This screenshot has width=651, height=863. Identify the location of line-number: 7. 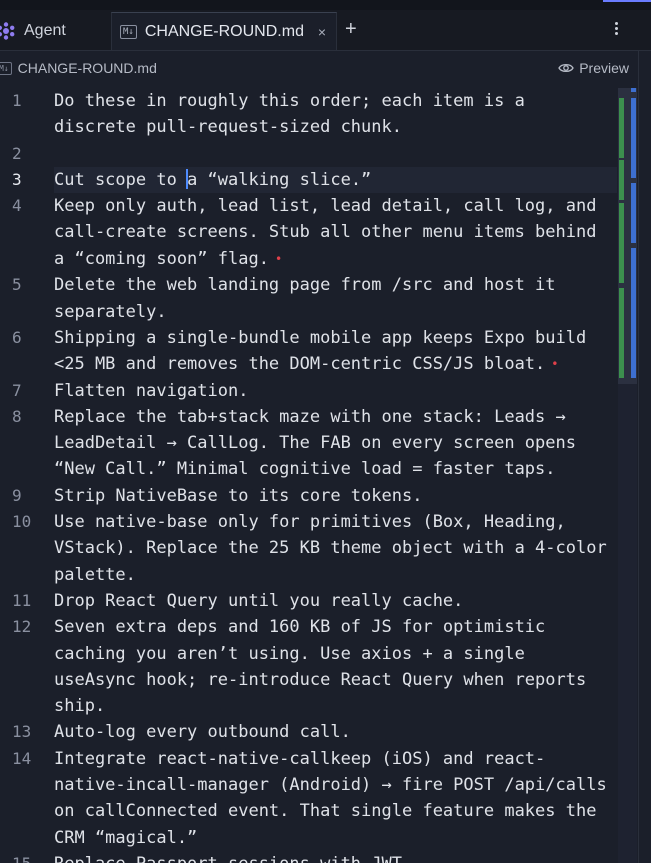
(17, 390).